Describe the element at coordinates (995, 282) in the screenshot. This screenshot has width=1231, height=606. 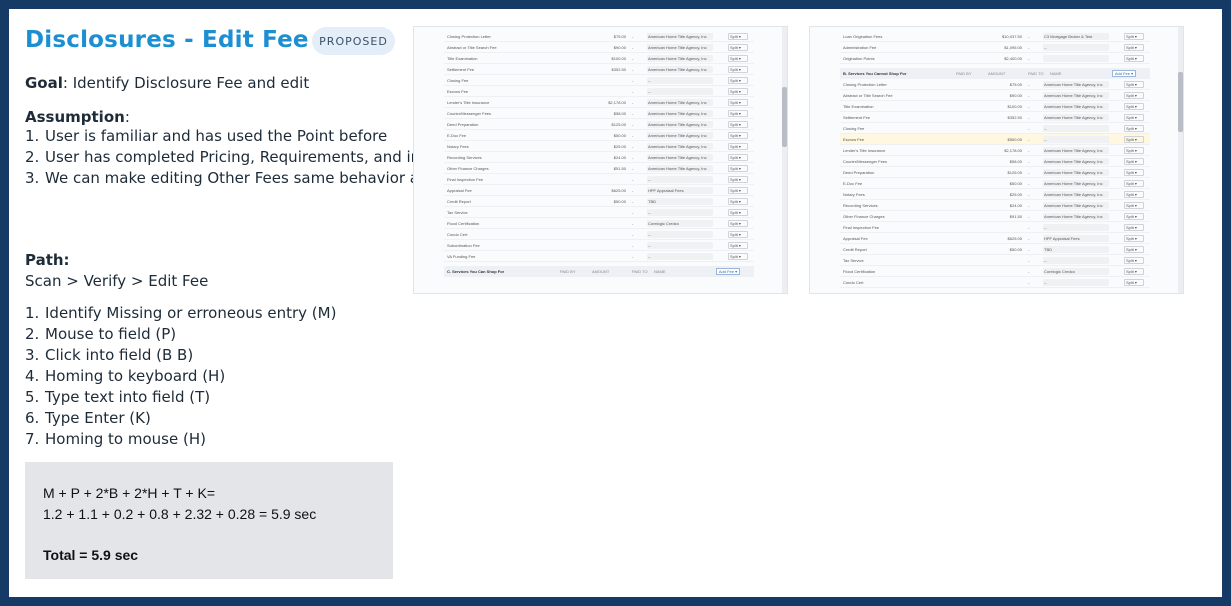
I see `table-row: Condo Cert - -- Split ▾` at that location.